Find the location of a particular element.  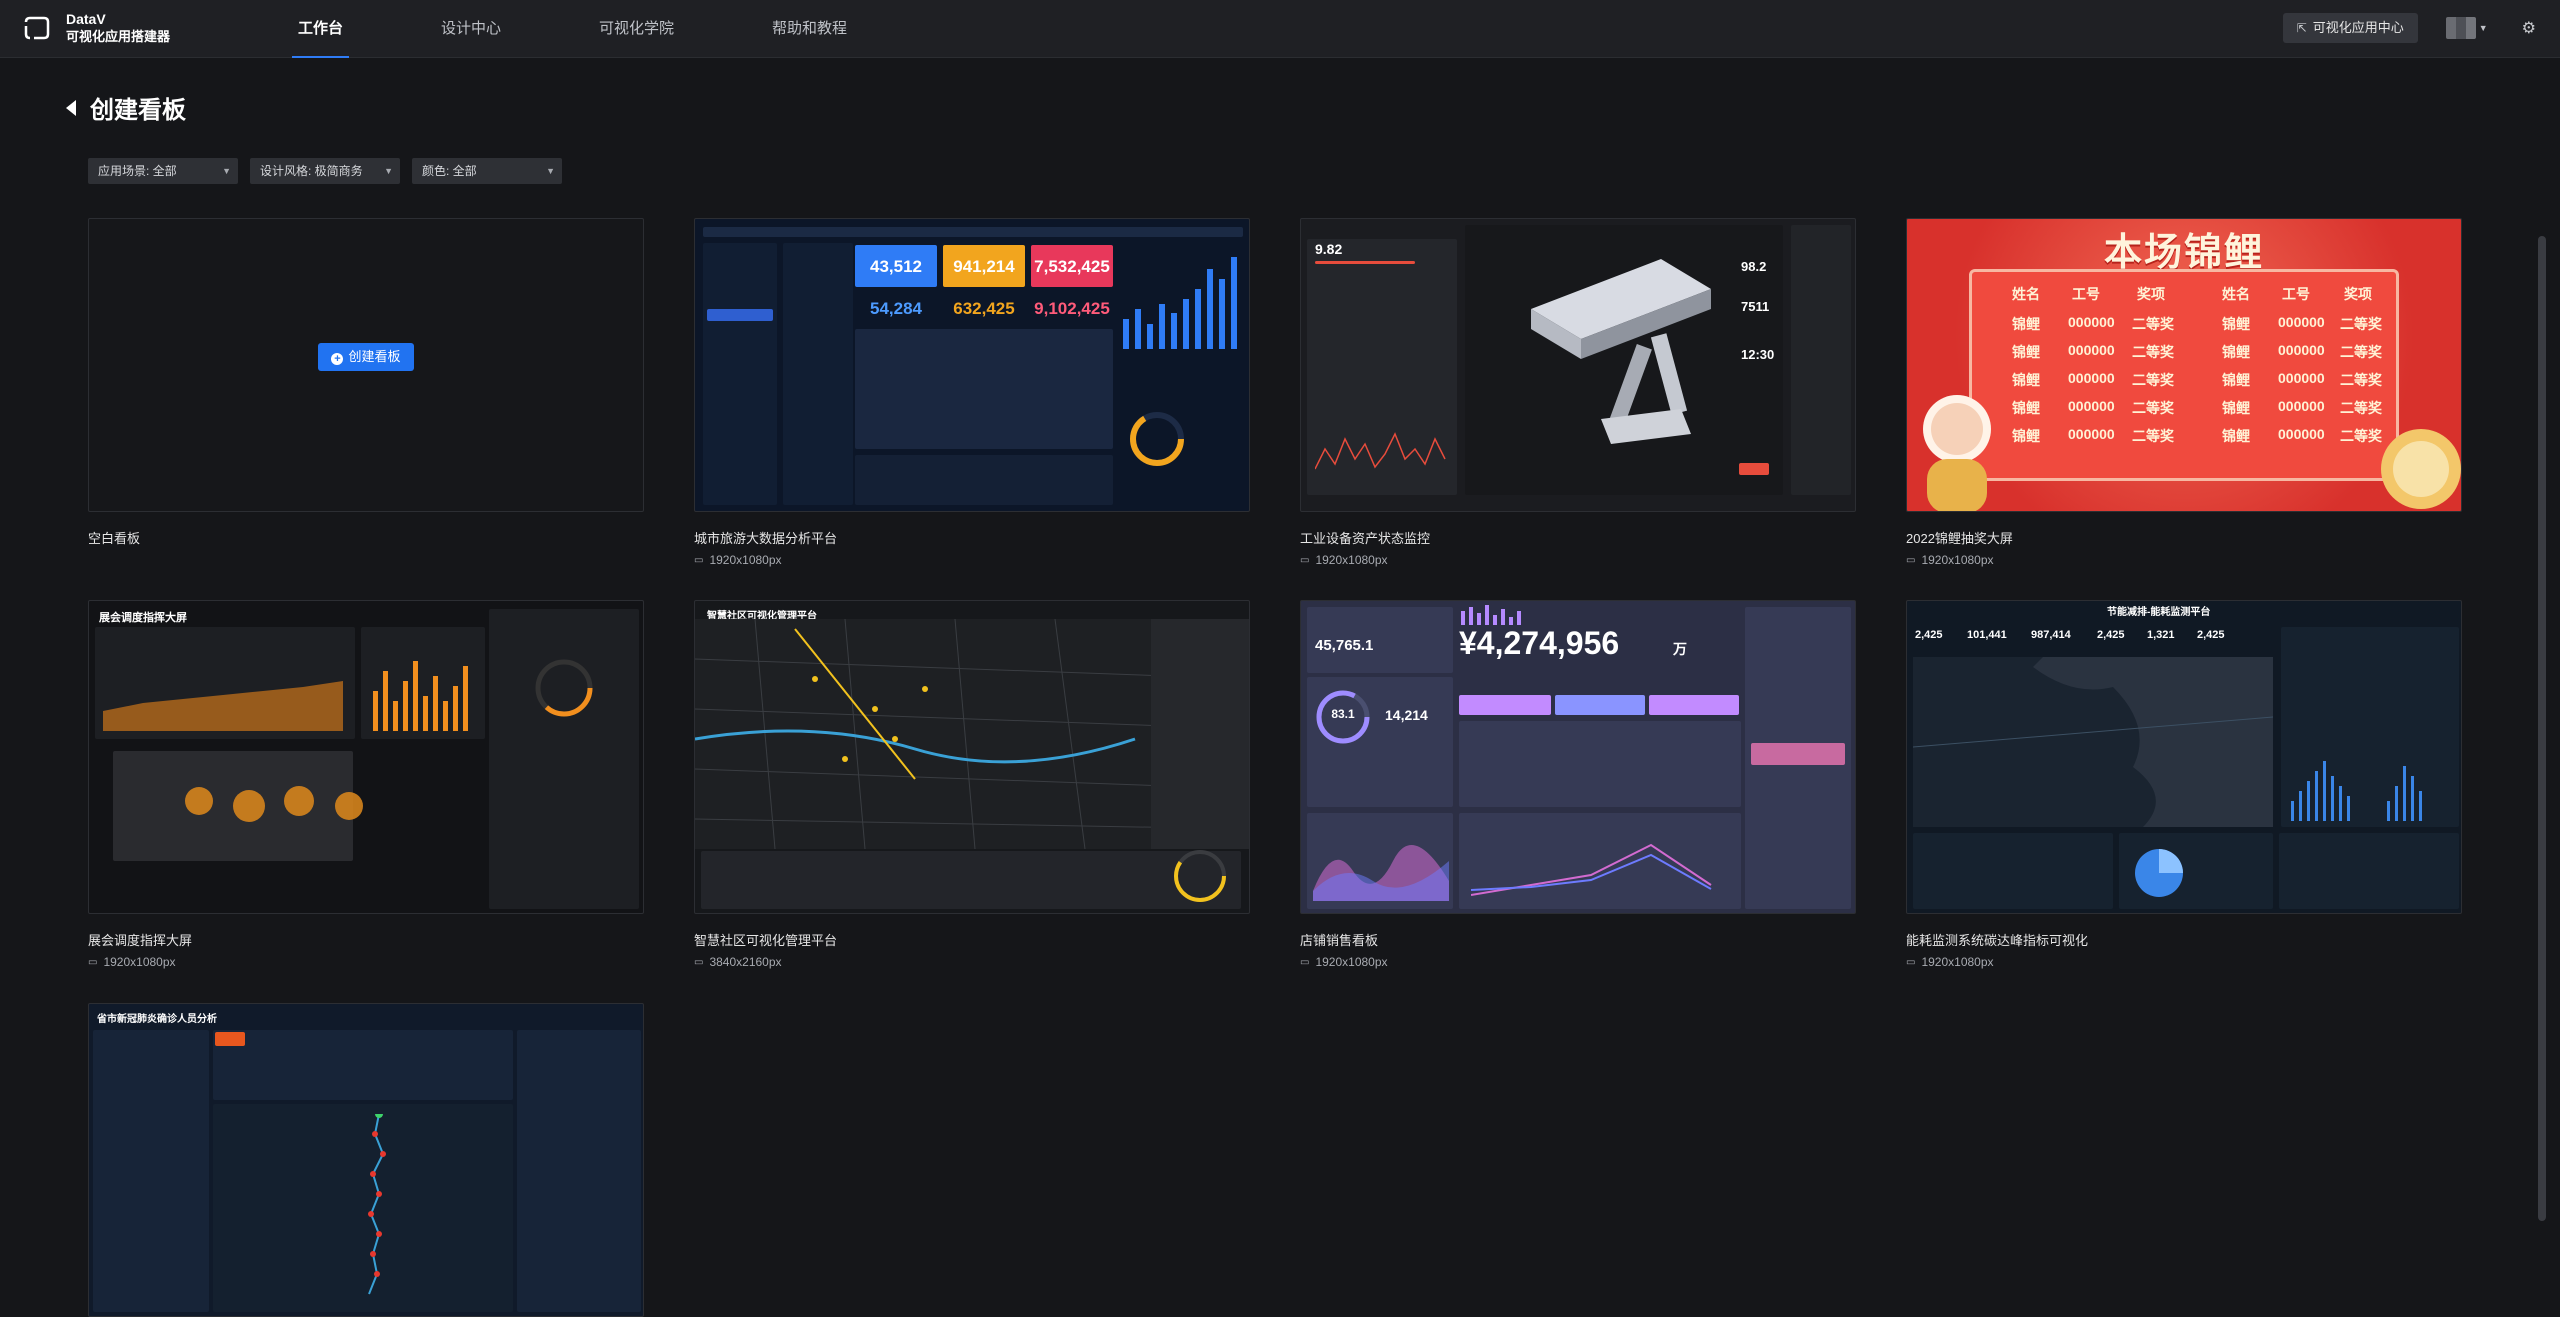

card-name: 2022锦鲤抽奖大屏 is located at coordinates (1959, 538).